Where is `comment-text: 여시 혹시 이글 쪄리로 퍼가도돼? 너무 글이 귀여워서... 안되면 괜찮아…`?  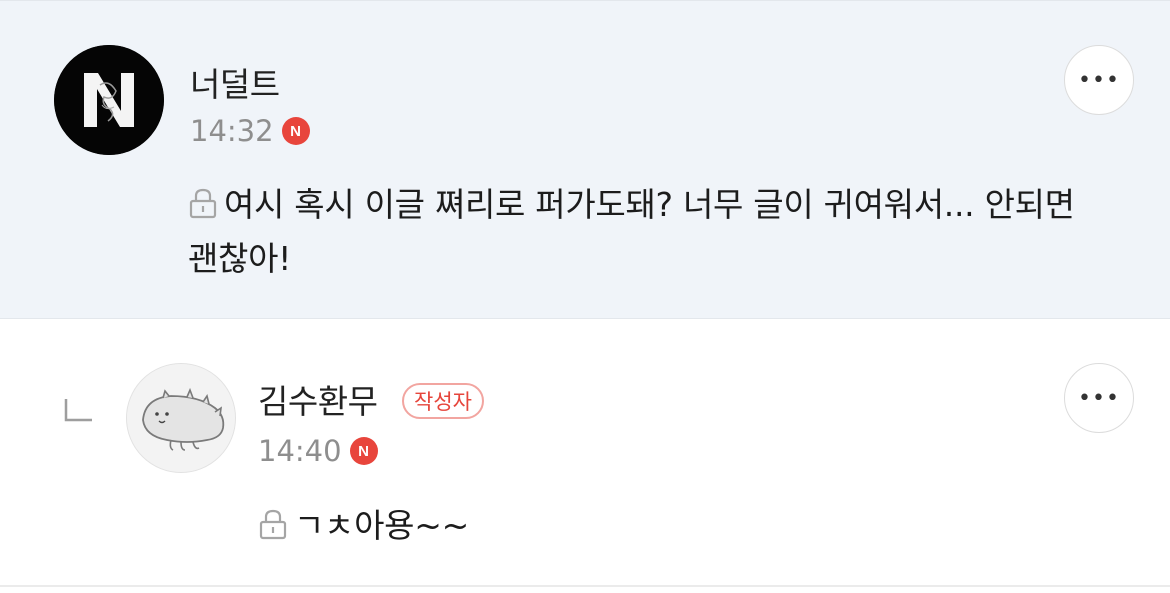 comment-text: 여시 혹시 이글 쪄리로 퍼가도돼? 너무 글이 귀여워서... 안되면 괜찮아… is located at coordinates (631, 231).